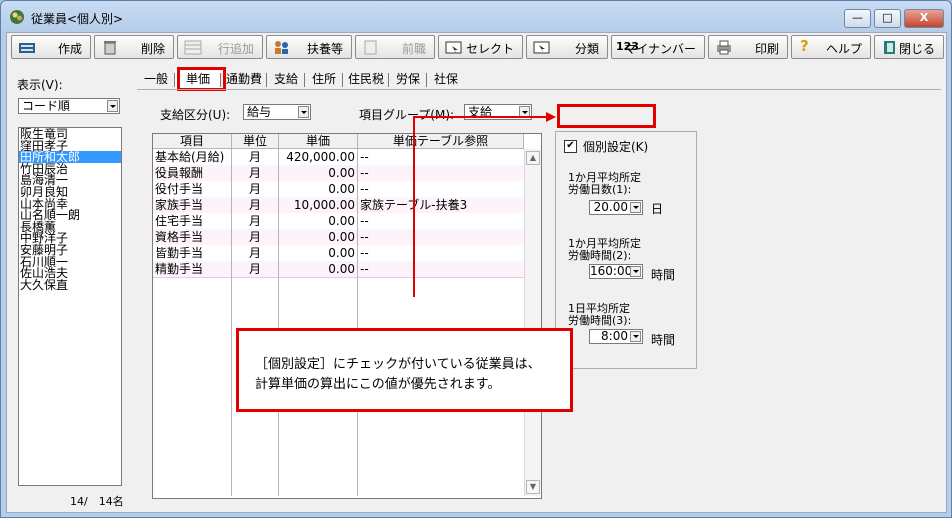  Describe the element at coordinates (366, 79) in the screenshot. I see `tab-5: 住民税` at that location.